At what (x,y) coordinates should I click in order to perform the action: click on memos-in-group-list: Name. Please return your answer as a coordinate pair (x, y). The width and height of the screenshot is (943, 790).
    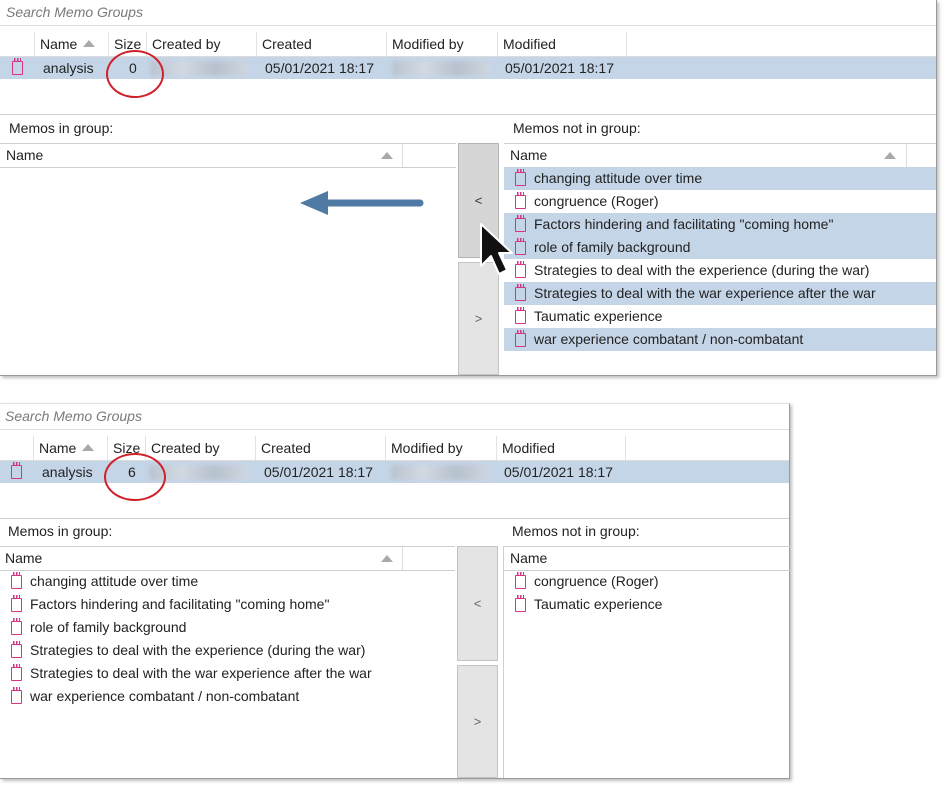
    Looking at the image, I should click on (228, 259).